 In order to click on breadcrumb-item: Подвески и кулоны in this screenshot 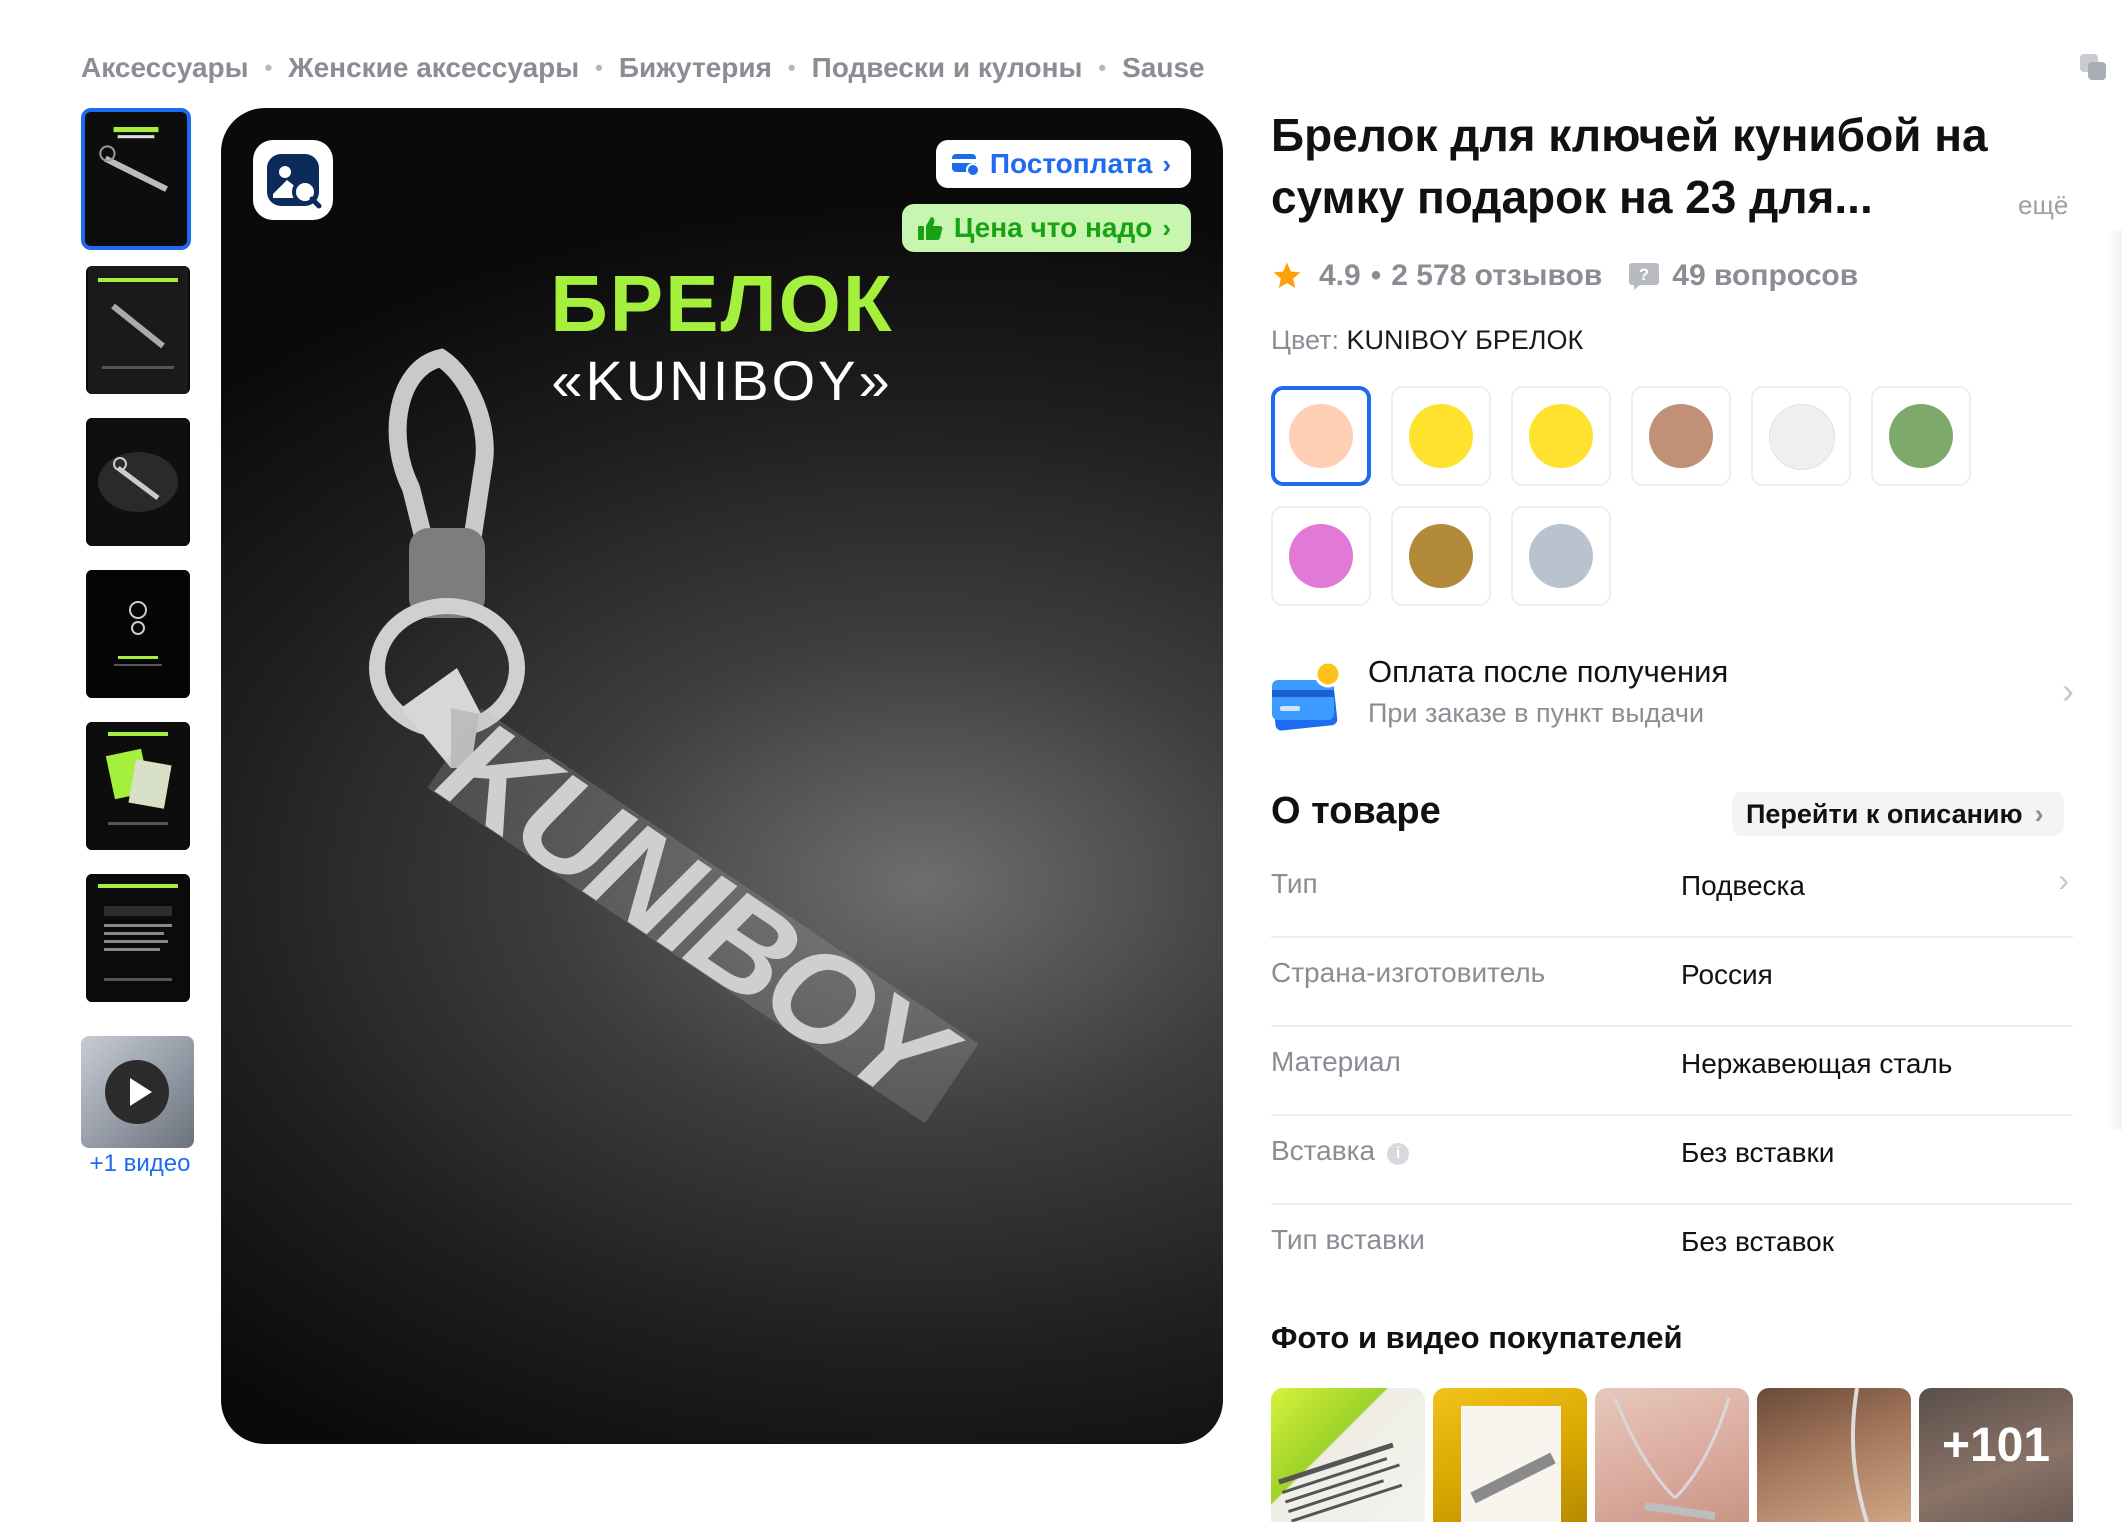, I will do `click(947, 68)`.